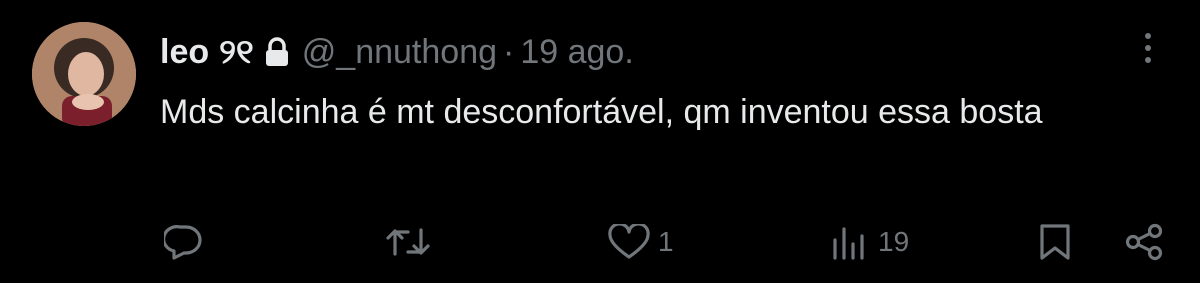  I want to click on reply-button, so click(187, 242).